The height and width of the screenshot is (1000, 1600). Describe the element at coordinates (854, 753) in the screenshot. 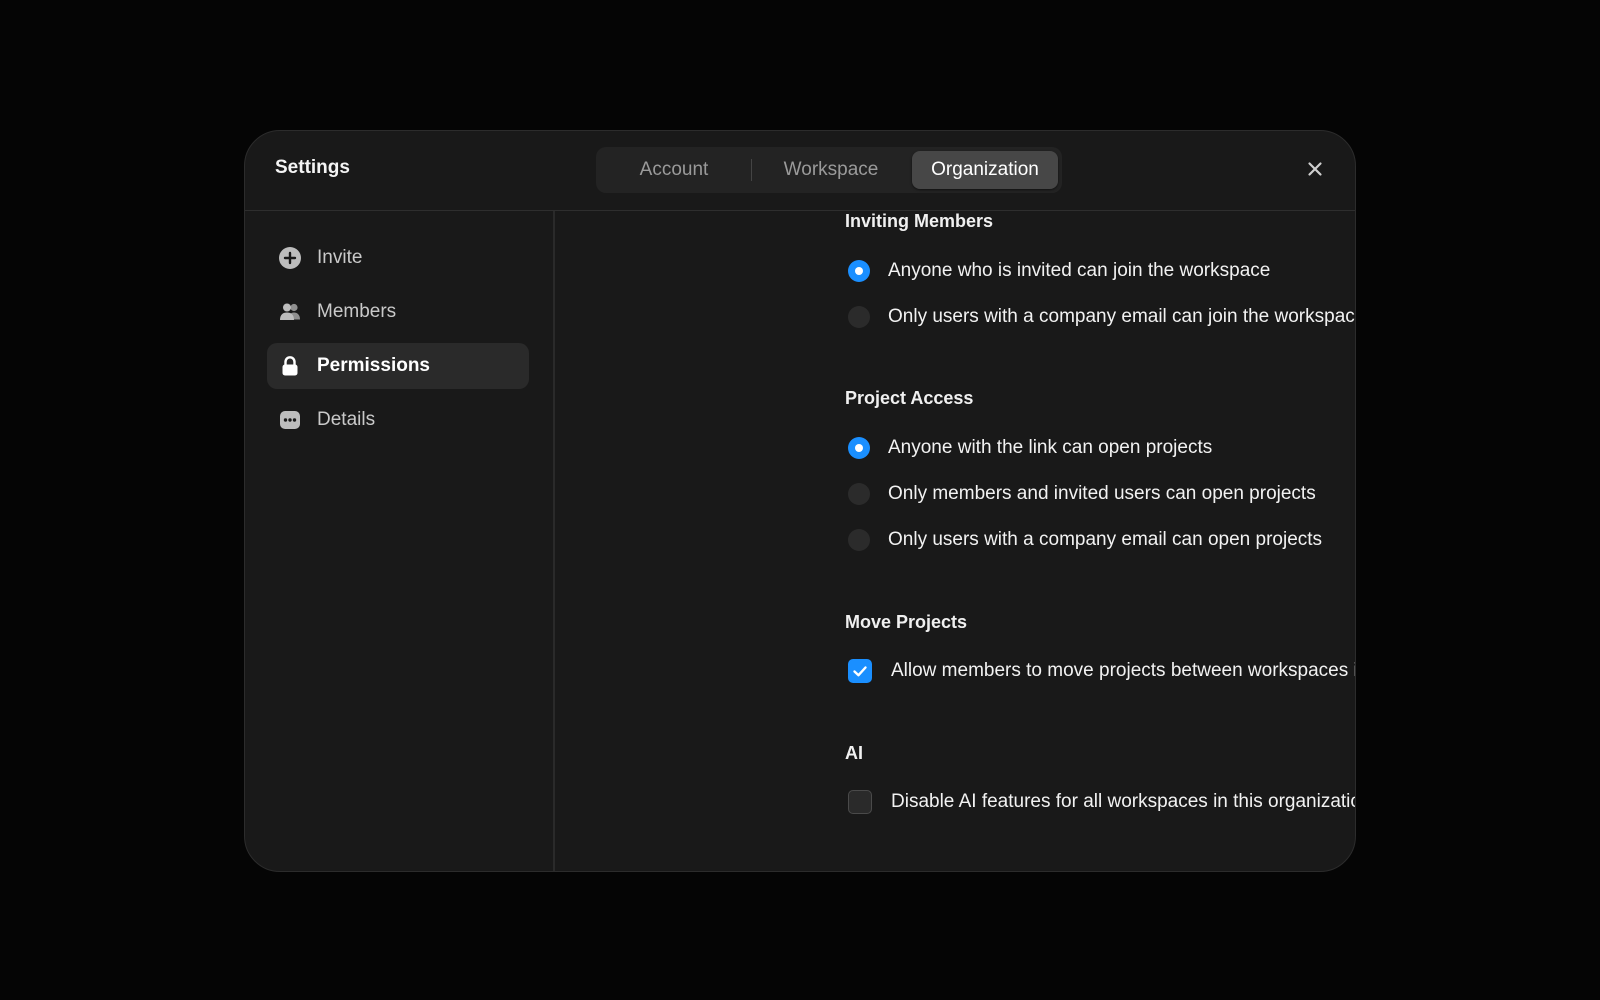

I see `section-title-ai: AI` at that location.